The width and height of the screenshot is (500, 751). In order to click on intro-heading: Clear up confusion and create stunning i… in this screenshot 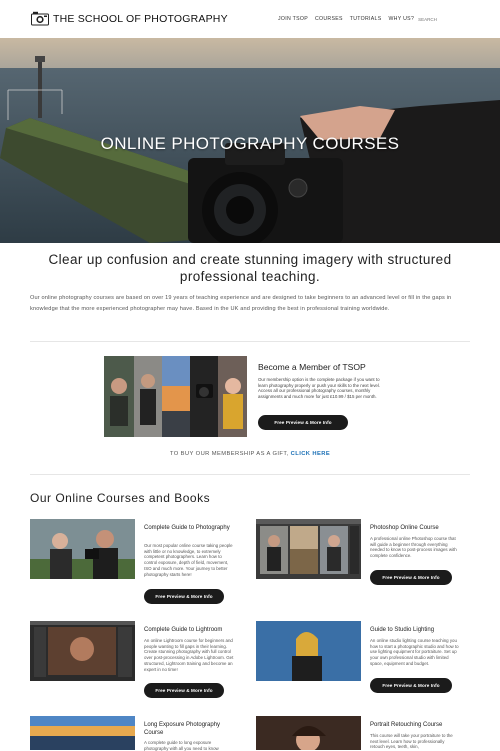, I will do `click(250, 268)`.